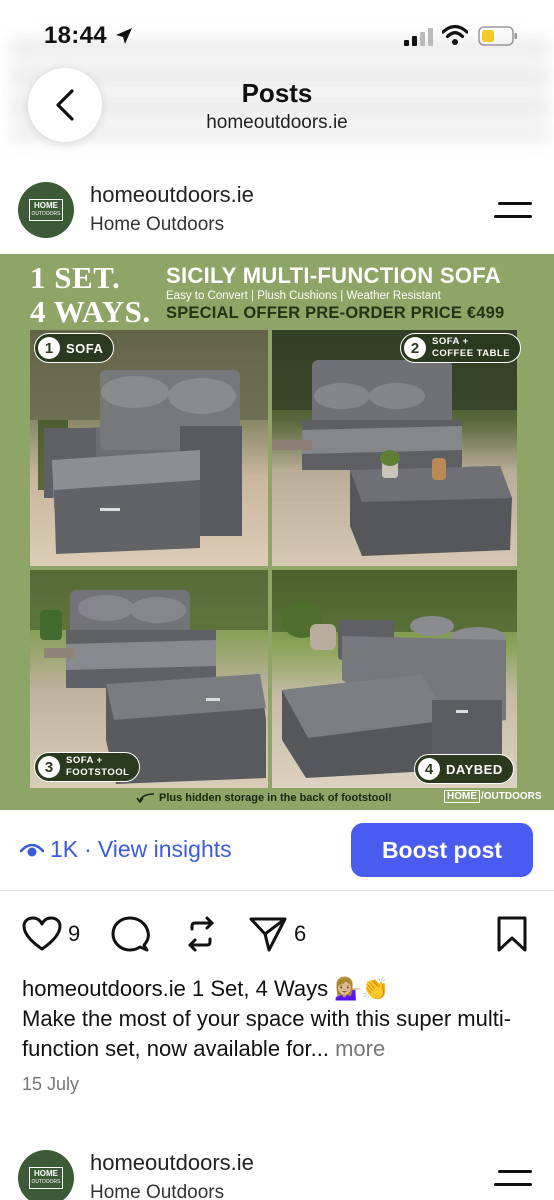 The image size is (554, 1200). What do you see at coordinates (277, 36) in the screenshot?
I see `status-bar: 18:44` at bounding box center [277, 36].